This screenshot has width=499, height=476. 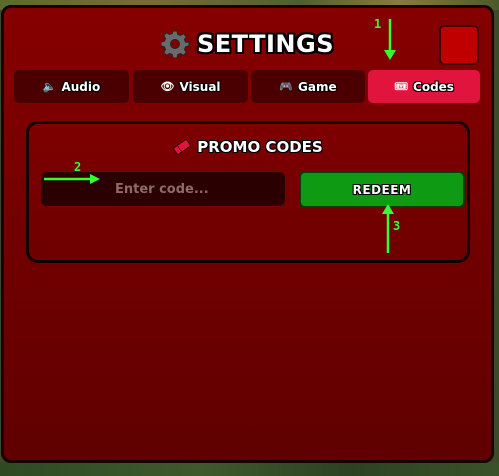 What do you see at coordinates (378, 24) in the screenshot?
I see `annotation-label-1: 1` at bounding box center [378, 24].